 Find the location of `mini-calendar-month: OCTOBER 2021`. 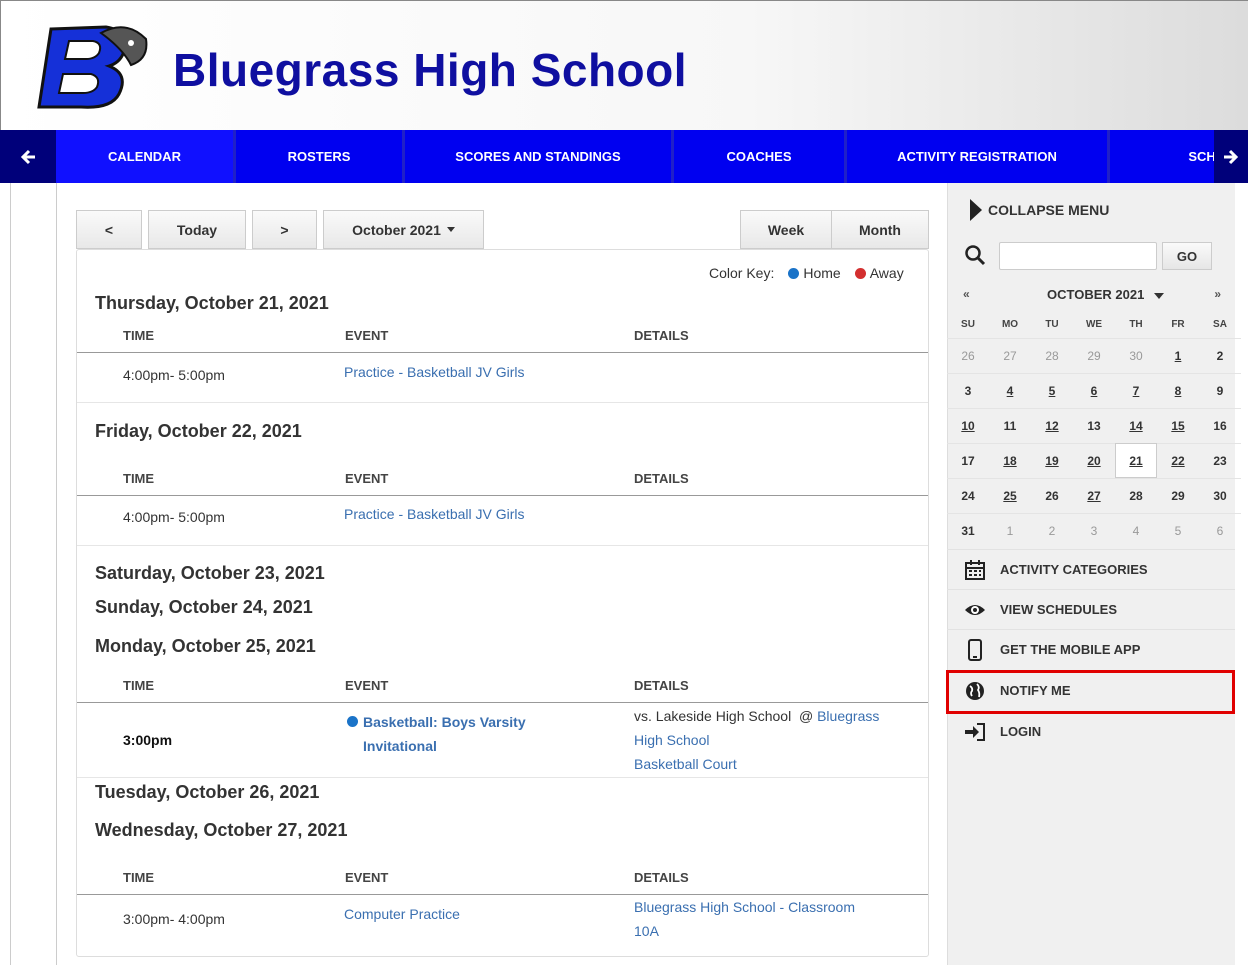

mini-calendar-month: OCTOBER 2021 is located at coordinates (1106, 294).